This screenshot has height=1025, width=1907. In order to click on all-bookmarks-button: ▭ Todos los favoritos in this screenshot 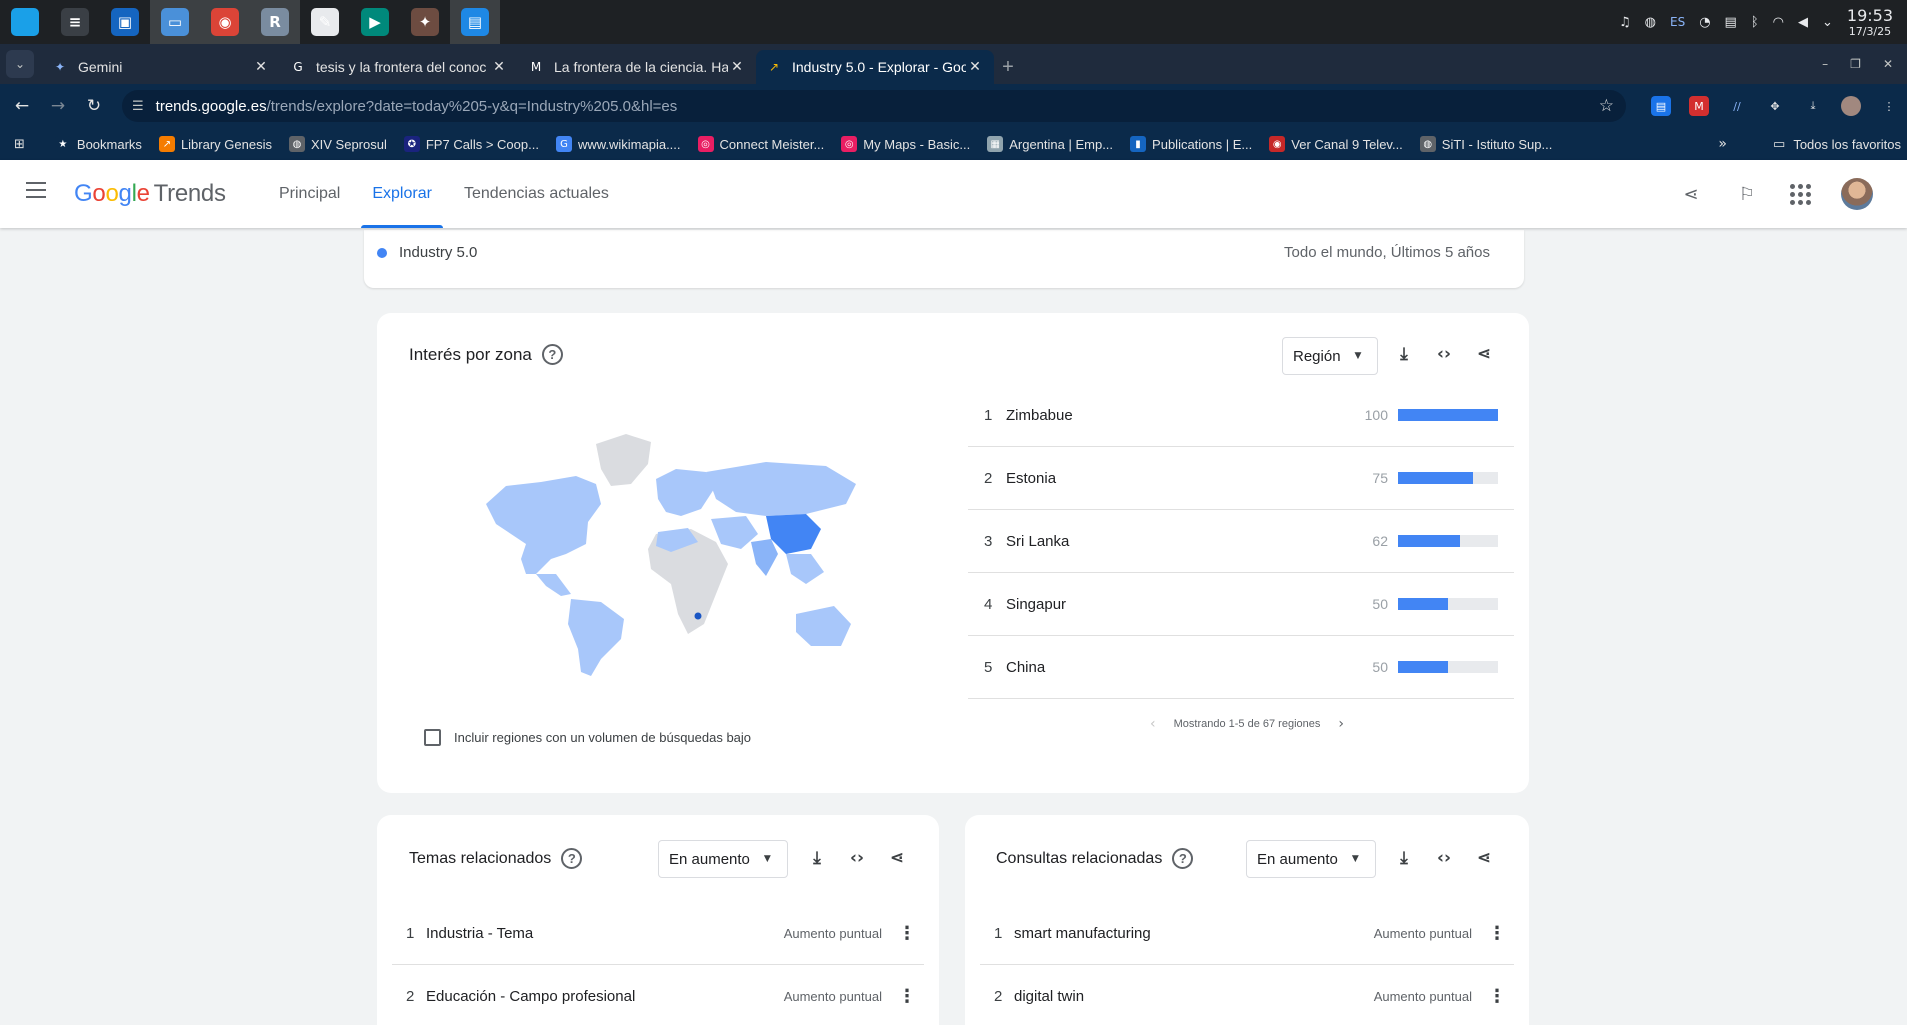, I will do `click(1840, 144)`.